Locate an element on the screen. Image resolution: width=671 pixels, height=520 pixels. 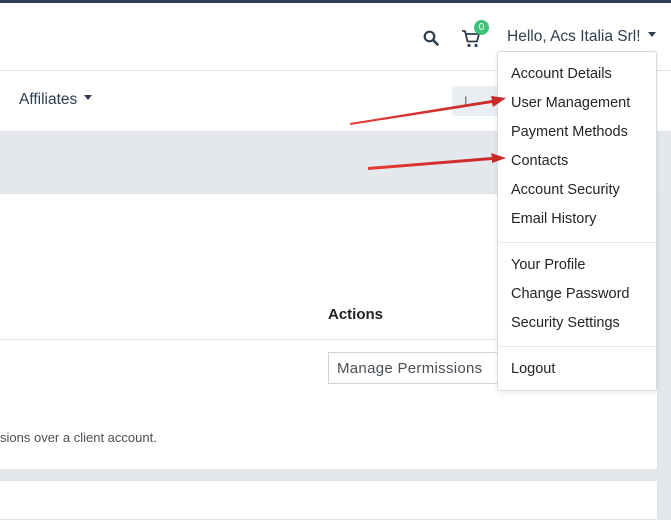
greeting-text: Hello, Acs Italia Srl! is located at coordinates (574, 36).